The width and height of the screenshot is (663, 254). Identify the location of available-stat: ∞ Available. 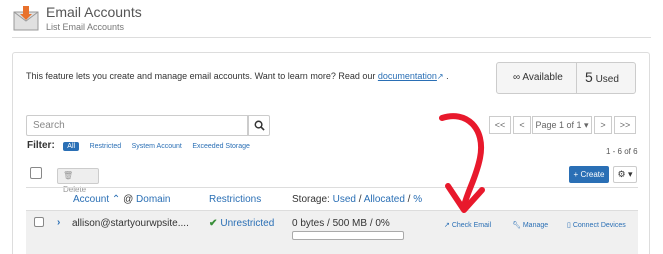
(538, 77).